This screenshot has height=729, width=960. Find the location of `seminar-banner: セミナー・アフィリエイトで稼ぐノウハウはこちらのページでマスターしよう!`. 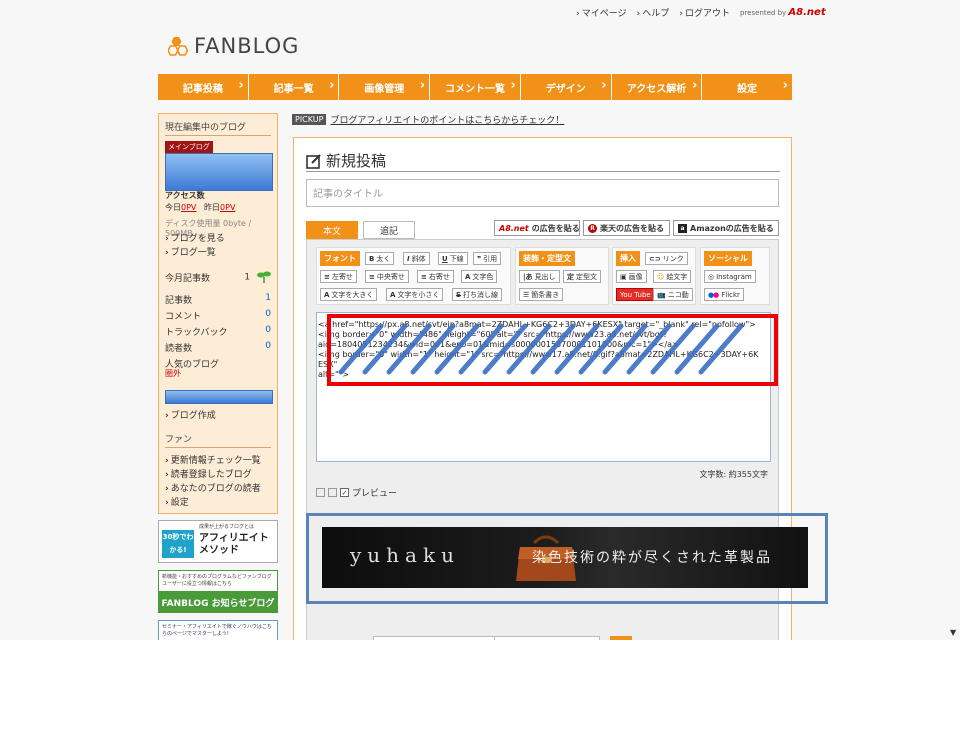

seminar-banner: セミナー・アフィリエイトで稼ぐノウハウはこちらのページでマスターしよう! is located at coordinates (218, 630).